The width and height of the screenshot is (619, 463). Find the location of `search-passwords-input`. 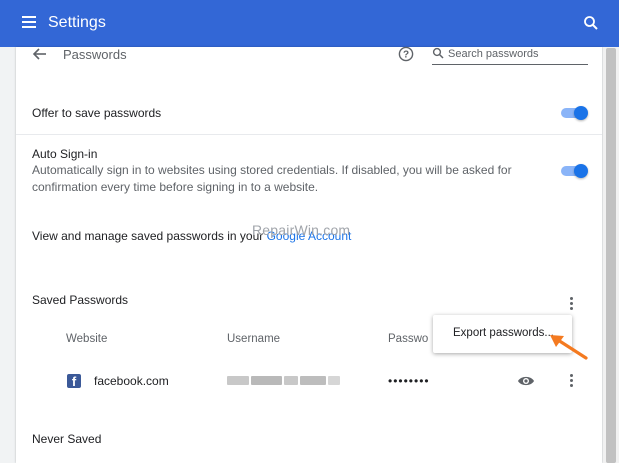

search-passwords-input is located at coordinates (517, 53).